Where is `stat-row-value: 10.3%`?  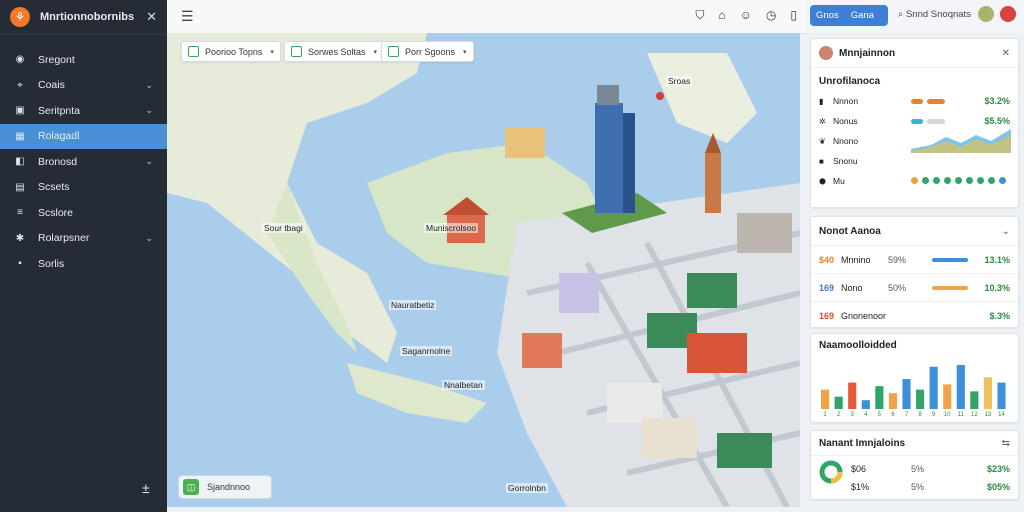
stat-row-value: 10.3% is located at coordinates (997, 287).